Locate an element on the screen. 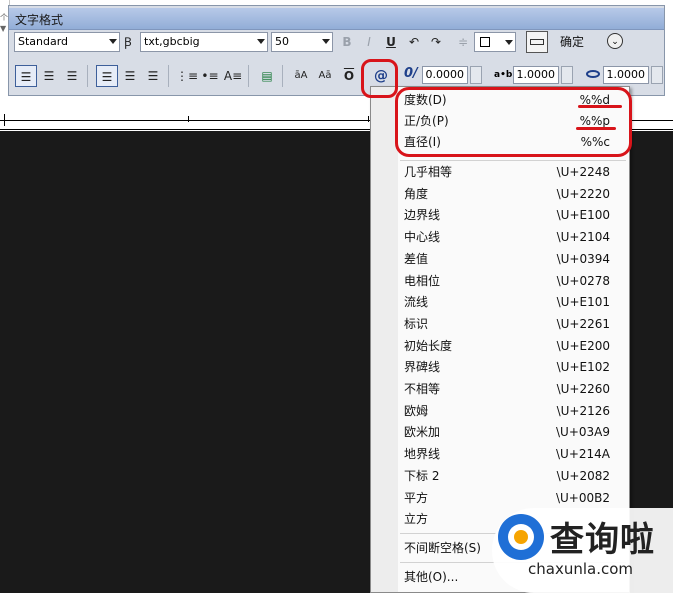 This screenshot has height=593, width=673. watermark-brand: 查询啦 is located at coordinates (602, 540).